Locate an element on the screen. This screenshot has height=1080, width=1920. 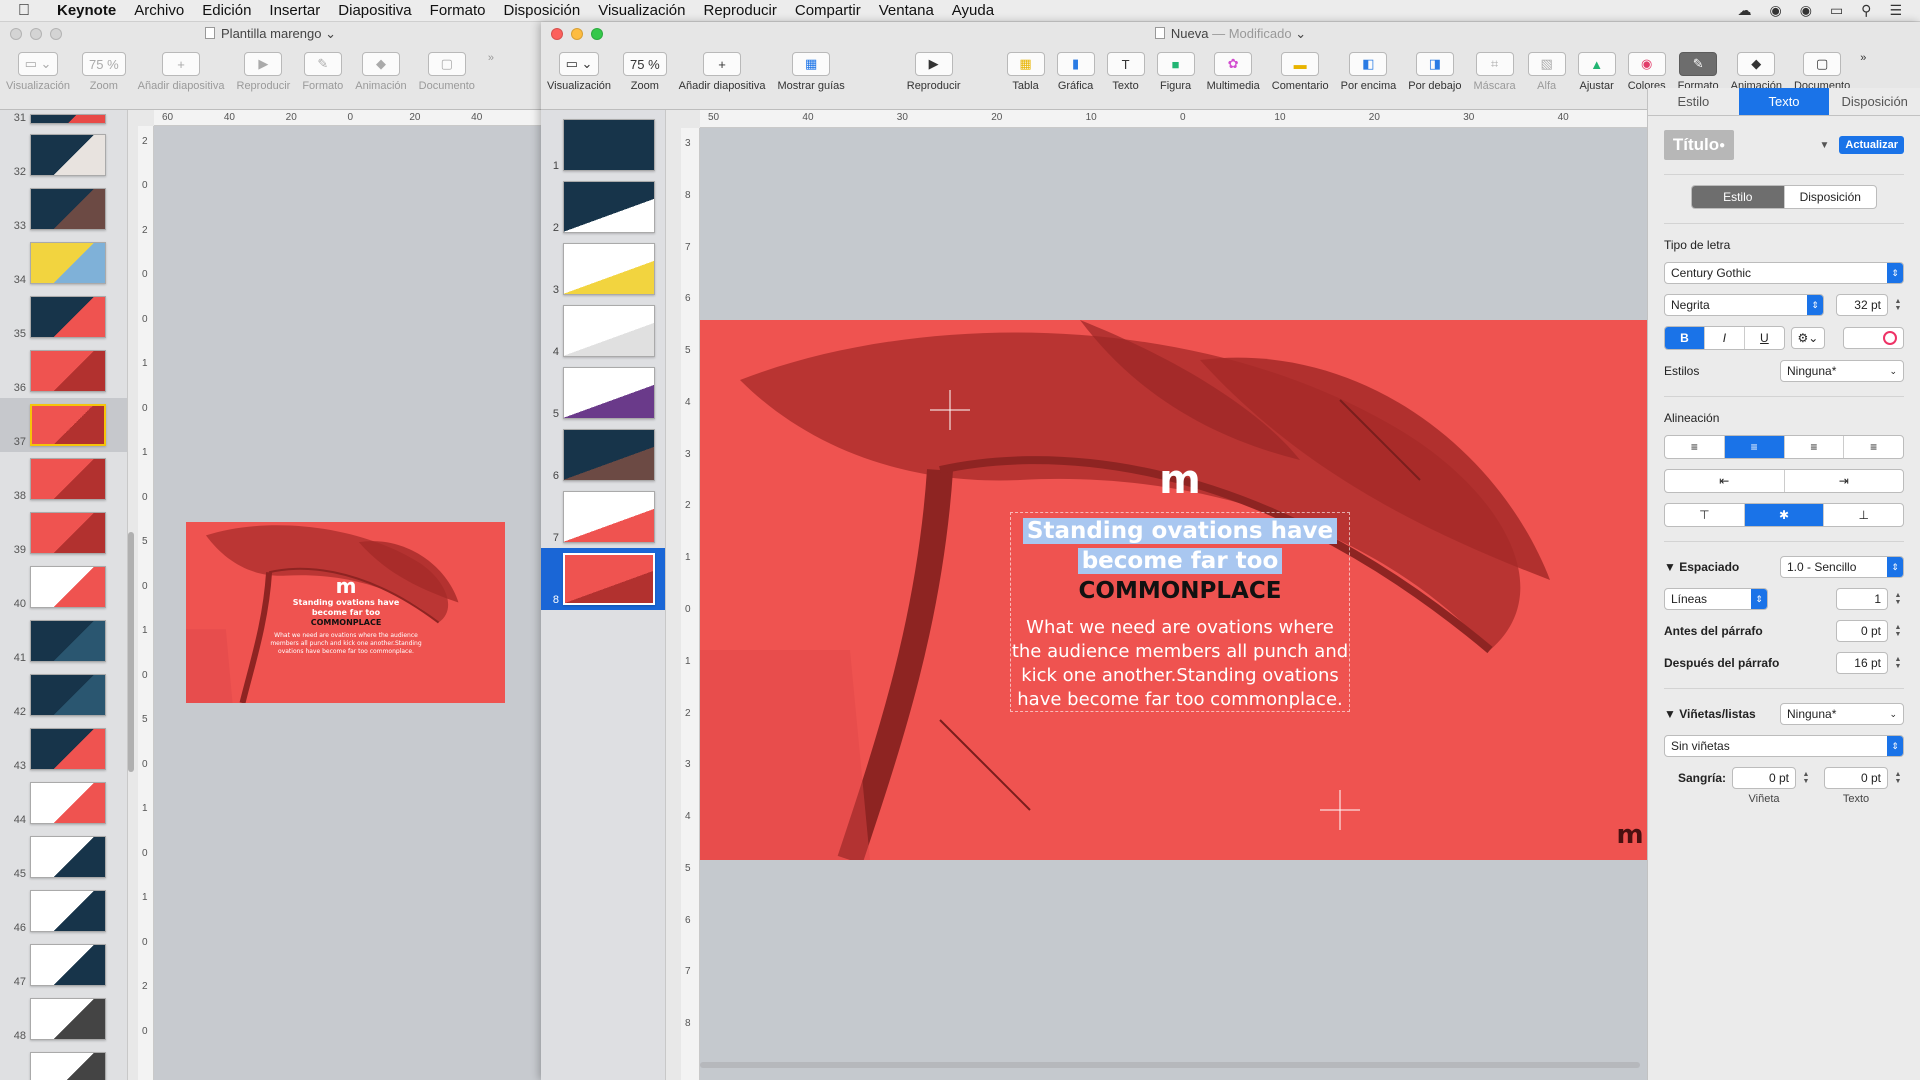
slide-title-line1: Standing ovations have is located at coordinates (1180, 531).